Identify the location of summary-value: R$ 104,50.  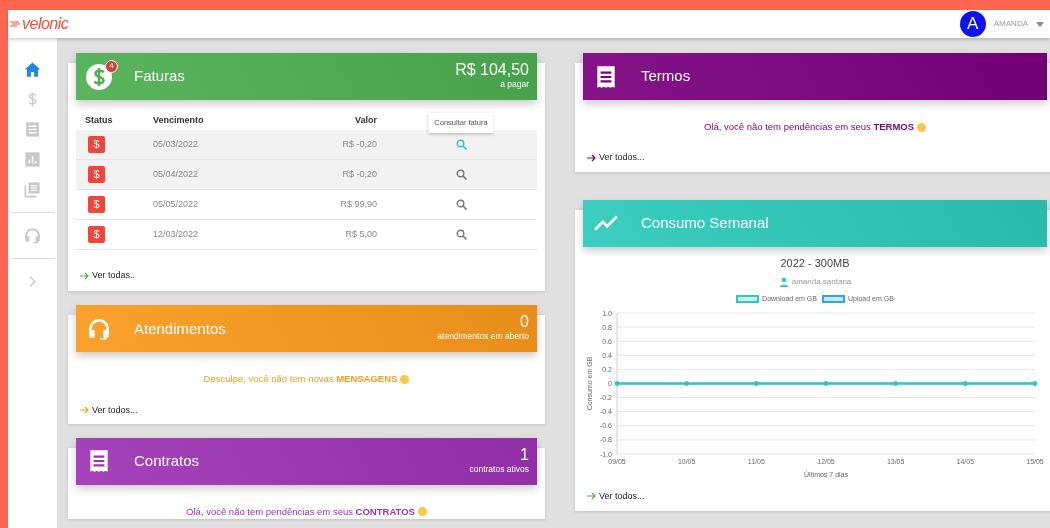
(492, 70).